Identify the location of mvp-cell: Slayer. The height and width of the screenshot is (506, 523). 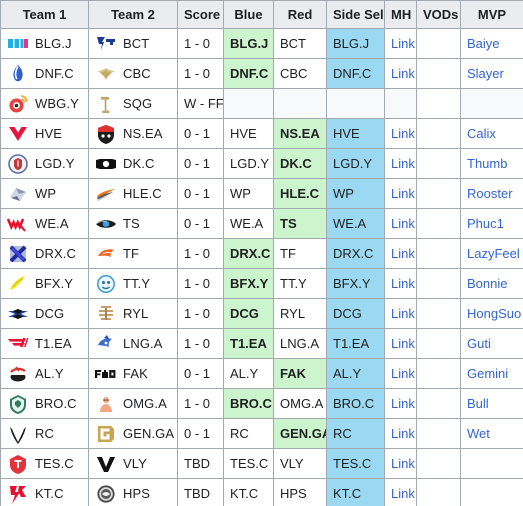
(491, 73).